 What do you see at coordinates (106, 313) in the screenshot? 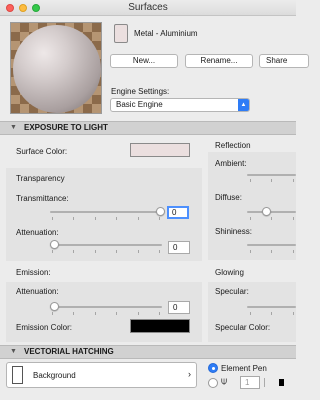
I see `emission-attenuation-ticks` at bounding box center [106, 313].